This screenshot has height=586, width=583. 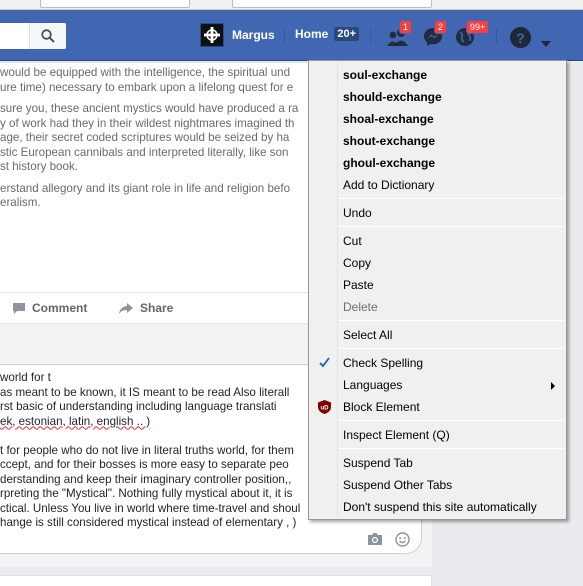 What do you see at coordinates (437, 463) in the screenshot?
I see `suspend-tab-item: Suspend Tab` at bounding box center [437, 463].